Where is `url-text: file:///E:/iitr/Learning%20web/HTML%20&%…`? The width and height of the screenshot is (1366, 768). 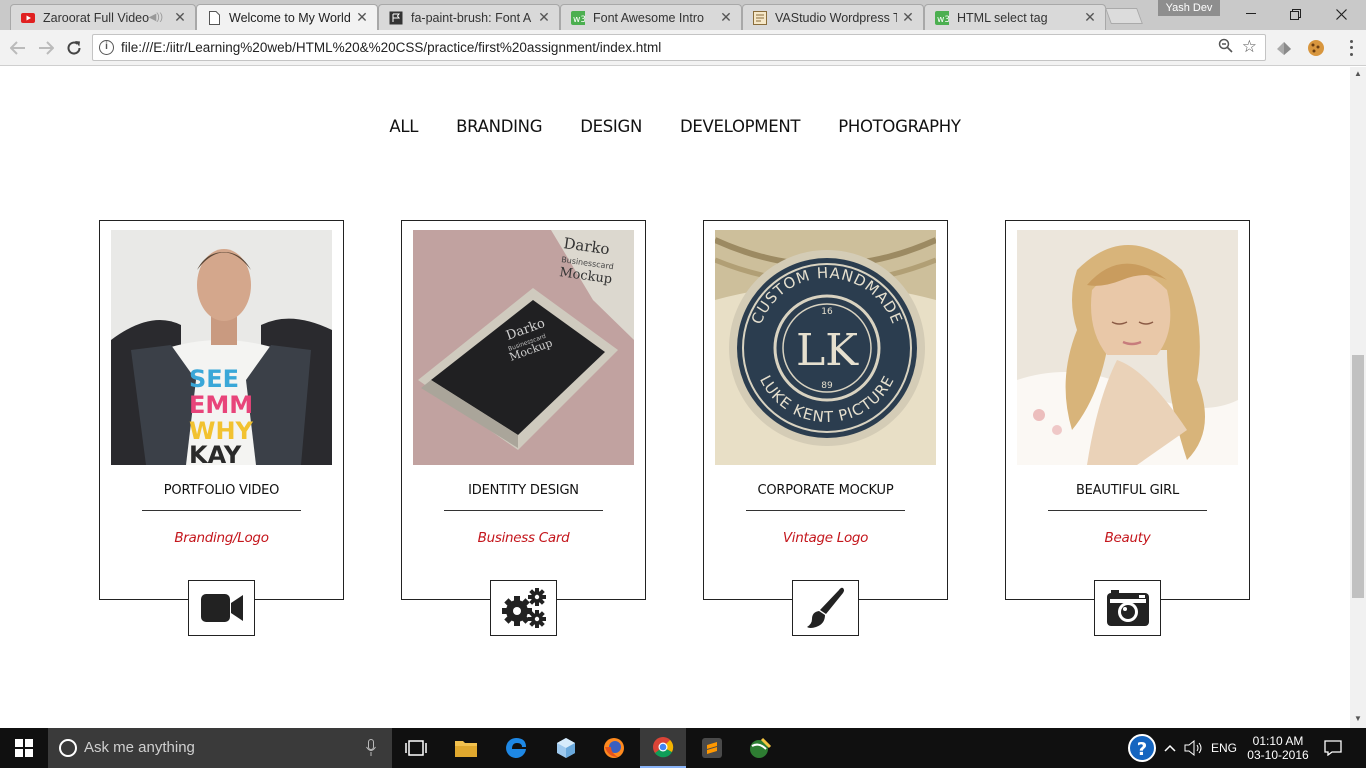 url-text: file:///E:/iitr/Learning%20web/HTML%20&%… is located at coordinates (391, 47).